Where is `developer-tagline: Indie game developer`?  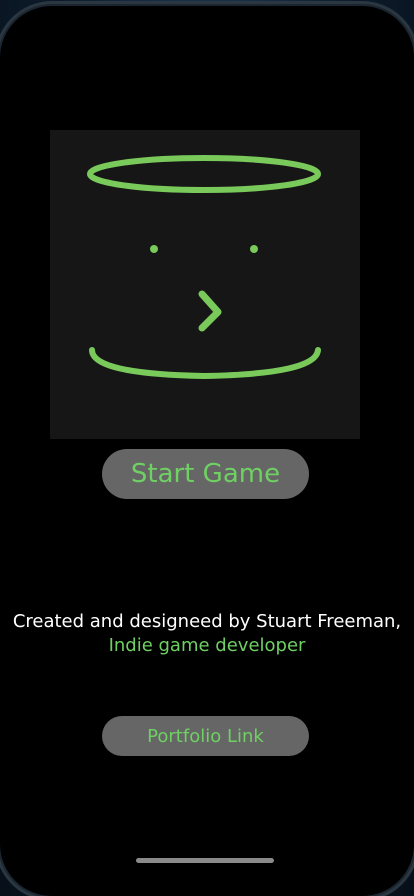 developer-tagline: Indie game developer is located at coordinates (207, 645).